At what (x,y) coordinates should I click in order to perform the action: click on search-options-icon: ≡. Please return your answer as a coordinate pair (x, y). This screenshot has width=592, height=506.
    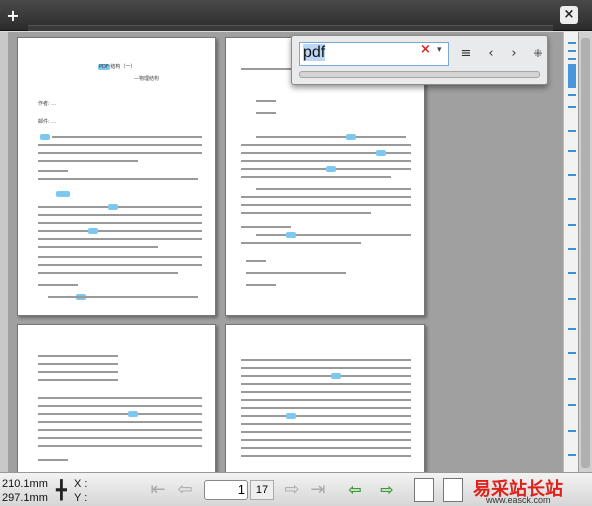
    Looking at the image, I should click on (466, 54).